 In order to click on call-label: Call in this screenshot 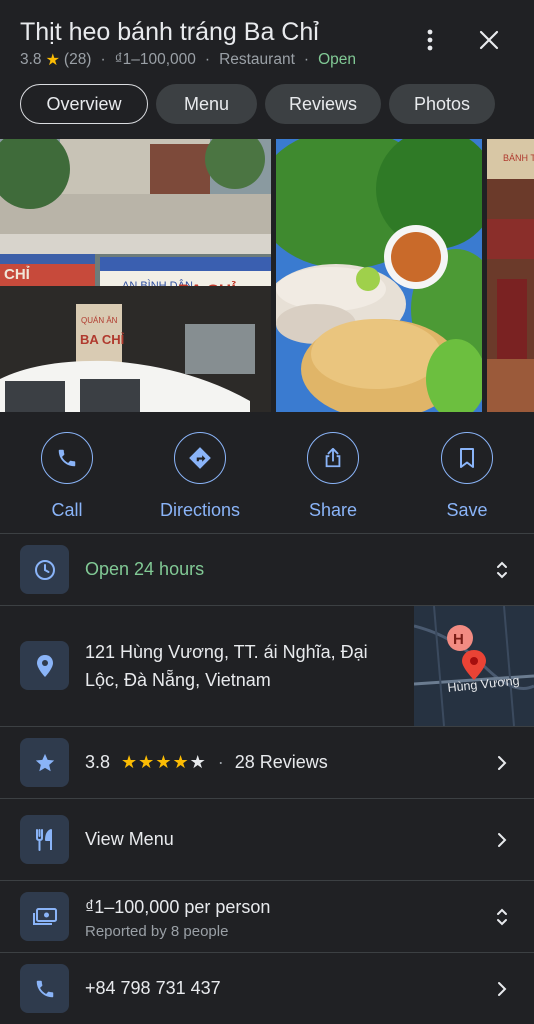, I will do `click(67, 510)`.